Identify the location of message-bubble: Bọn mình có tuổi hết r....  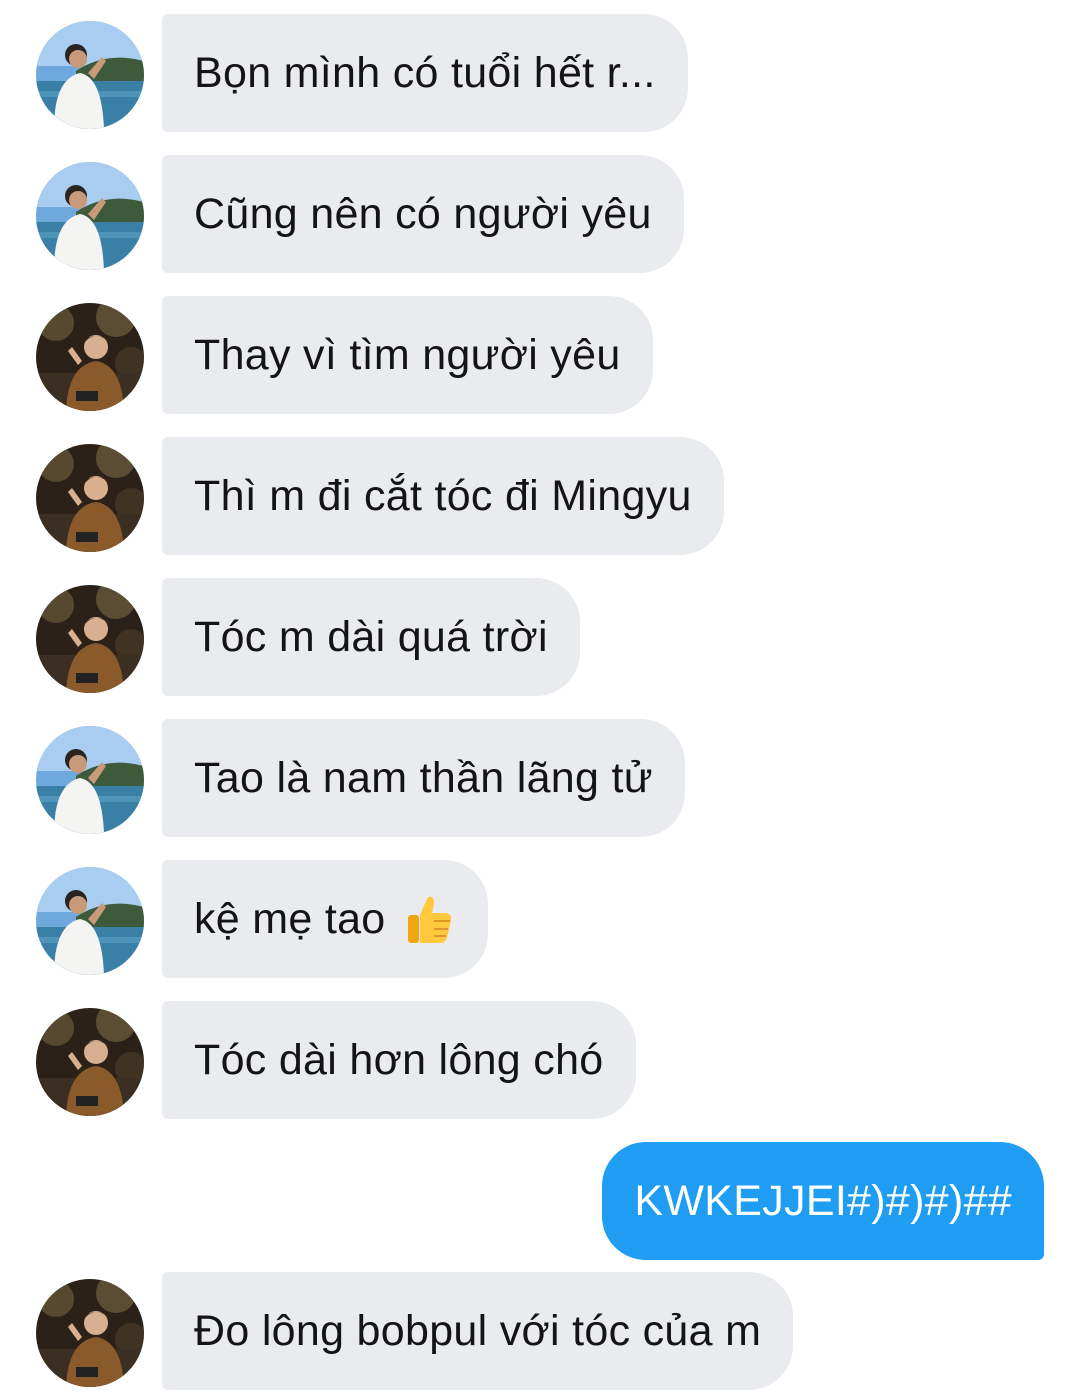
(425, 73).